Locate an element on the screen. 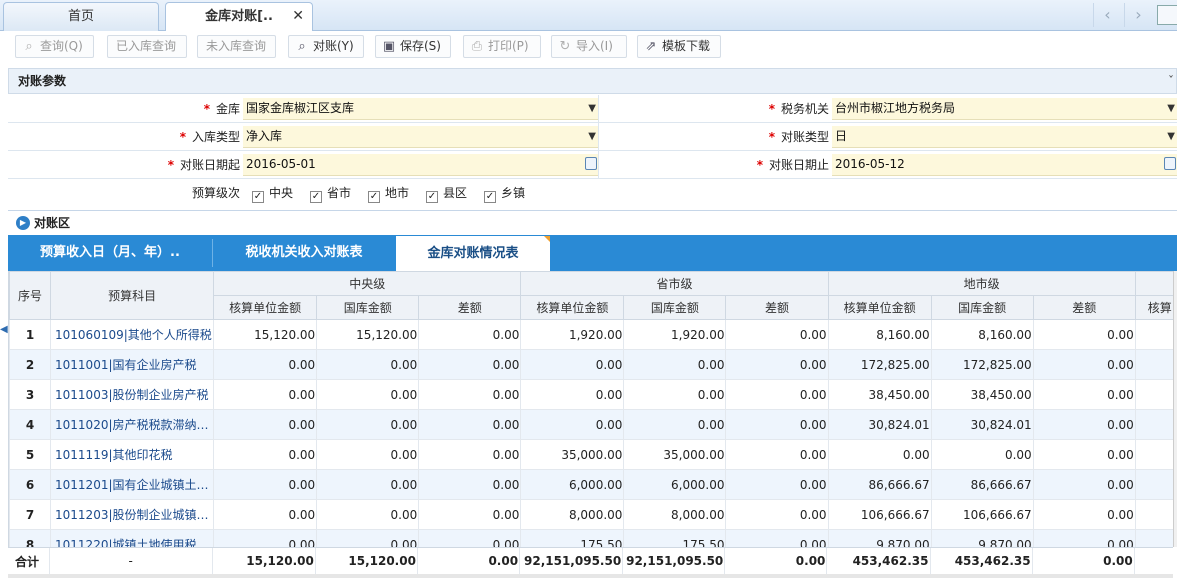 The height and width of the screenshot is (578, 1177). divider is located at coordinates (598, 165).